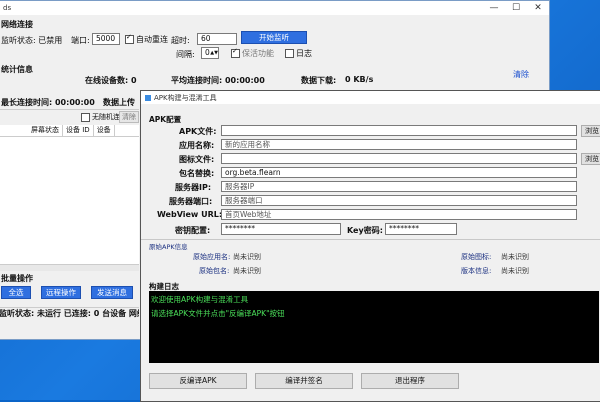 Image resolution: width=600 pixels, height=402 pixels. What do you see at coordinates (17, 69) in the screenshot?
I see `stats-section-title: 统计信息` at bounding box center [17, 69].